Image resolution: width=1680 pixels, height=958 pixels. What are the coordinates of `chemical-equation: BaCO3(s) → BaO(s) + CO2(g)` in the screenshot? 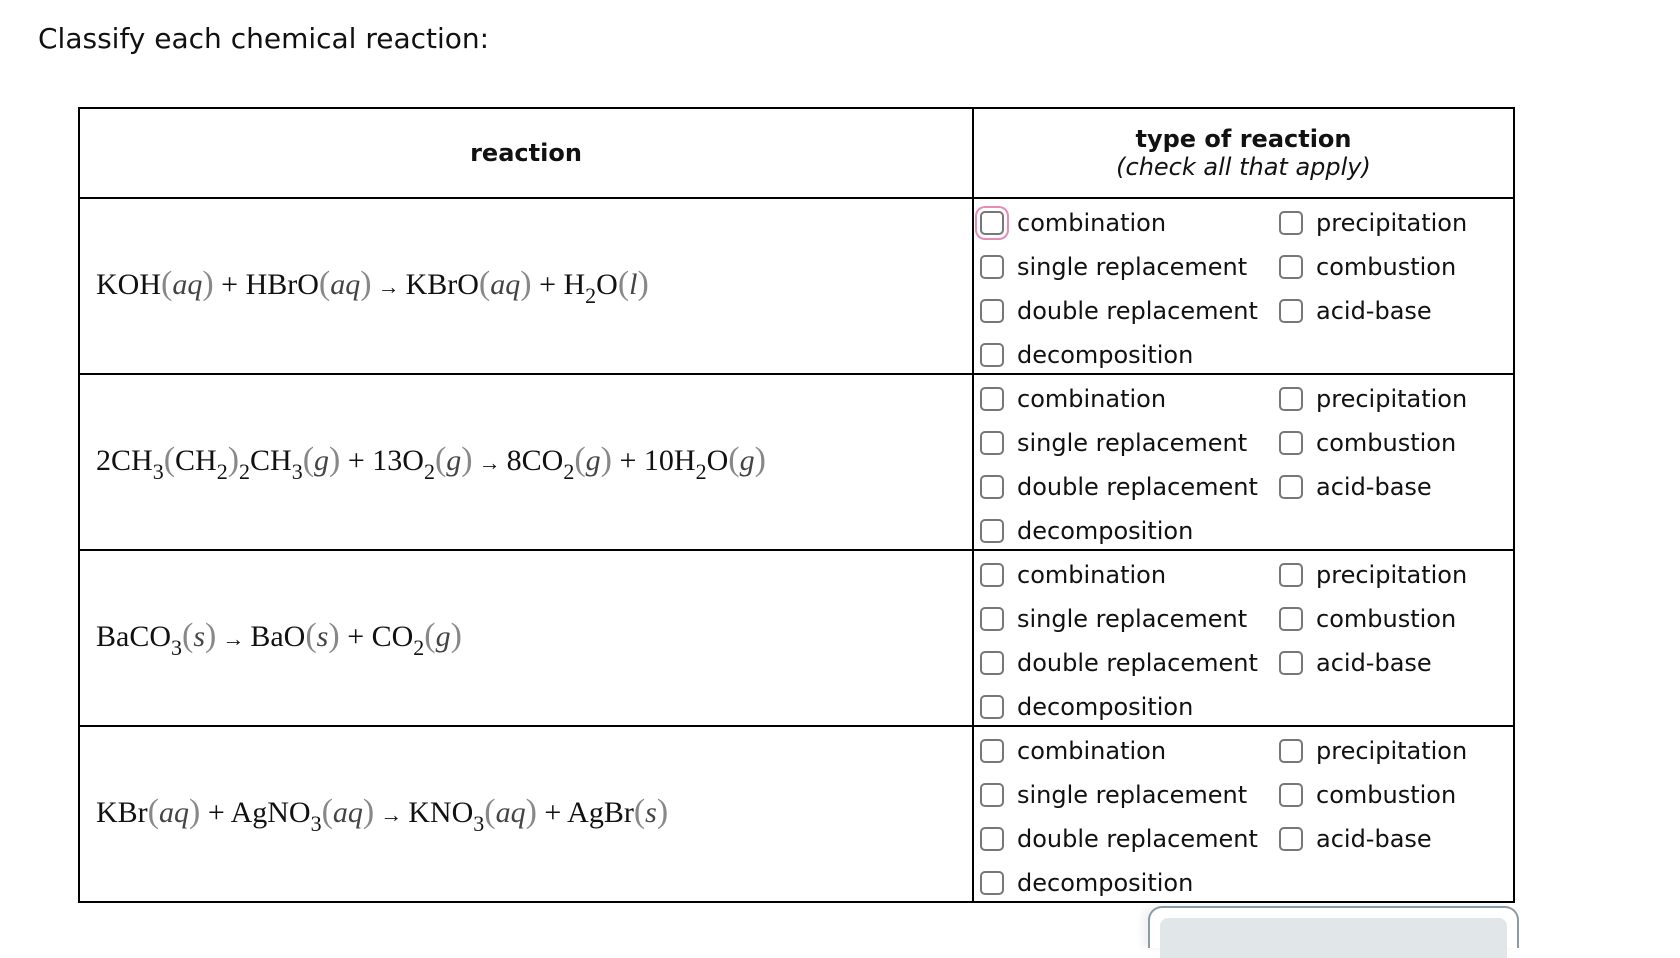 It's located at (279, 638).